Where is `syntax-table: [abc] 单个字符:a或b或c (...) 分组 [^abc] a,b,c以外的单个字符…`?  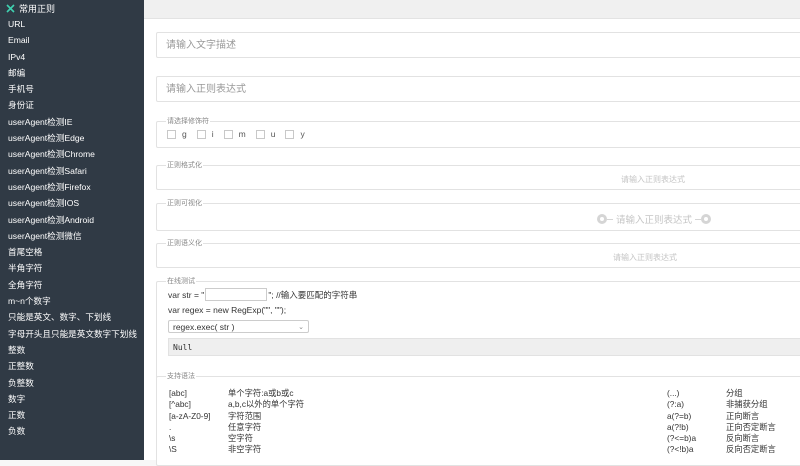 syntax-table: [abc] 单个字符:a或b或c (...) 分组 [^abc] a,b,c以外的单个字符… is located at coordinates (477, 422).